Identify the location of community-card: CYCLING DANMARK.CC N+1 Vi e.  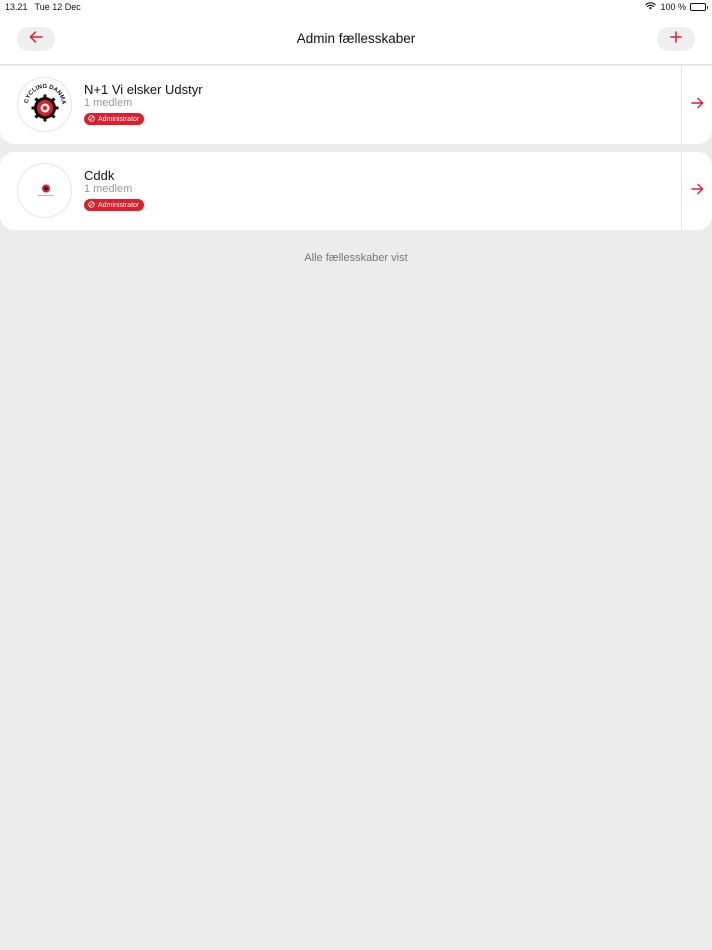
(356, 105).